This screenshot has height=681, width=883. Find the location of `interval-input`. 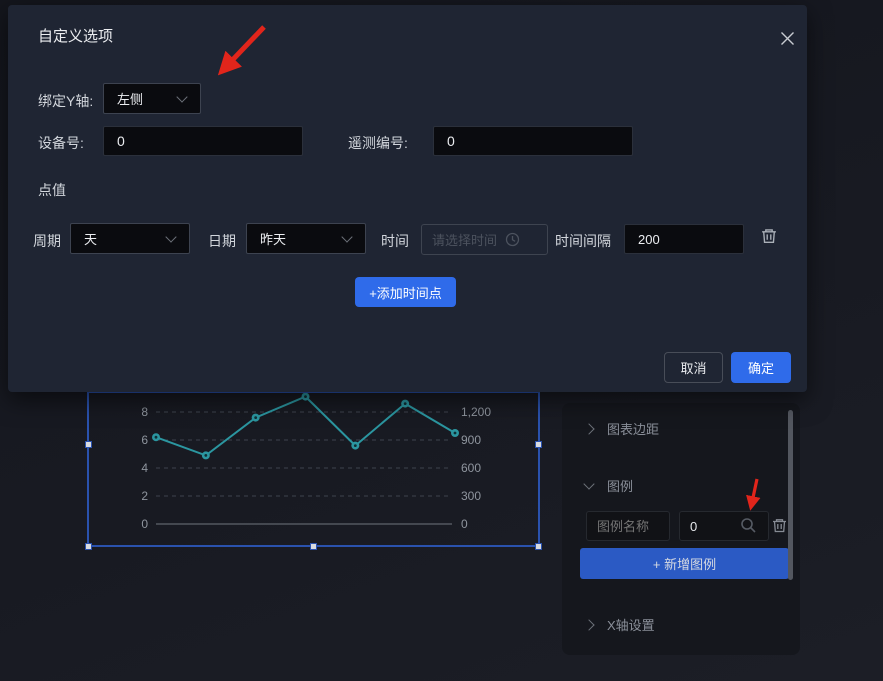

interval-input is located at coordinates (684, 239).